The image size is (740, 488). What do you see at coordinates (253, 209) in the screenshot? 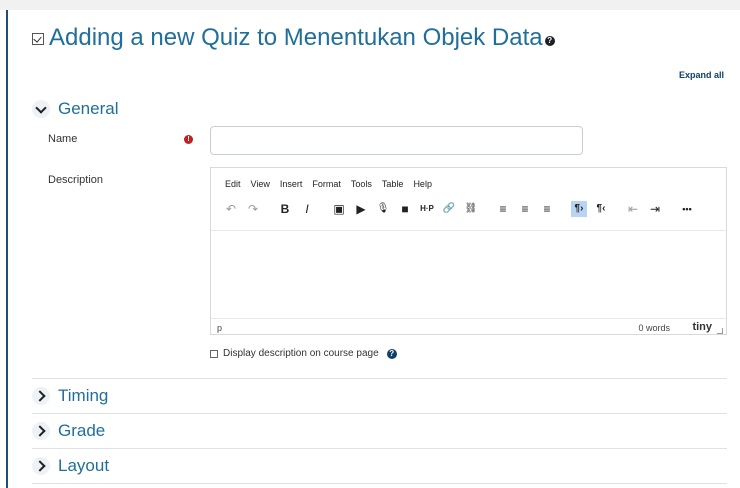
I see `redo-icon: ↷` at bounding box center [253, 209].